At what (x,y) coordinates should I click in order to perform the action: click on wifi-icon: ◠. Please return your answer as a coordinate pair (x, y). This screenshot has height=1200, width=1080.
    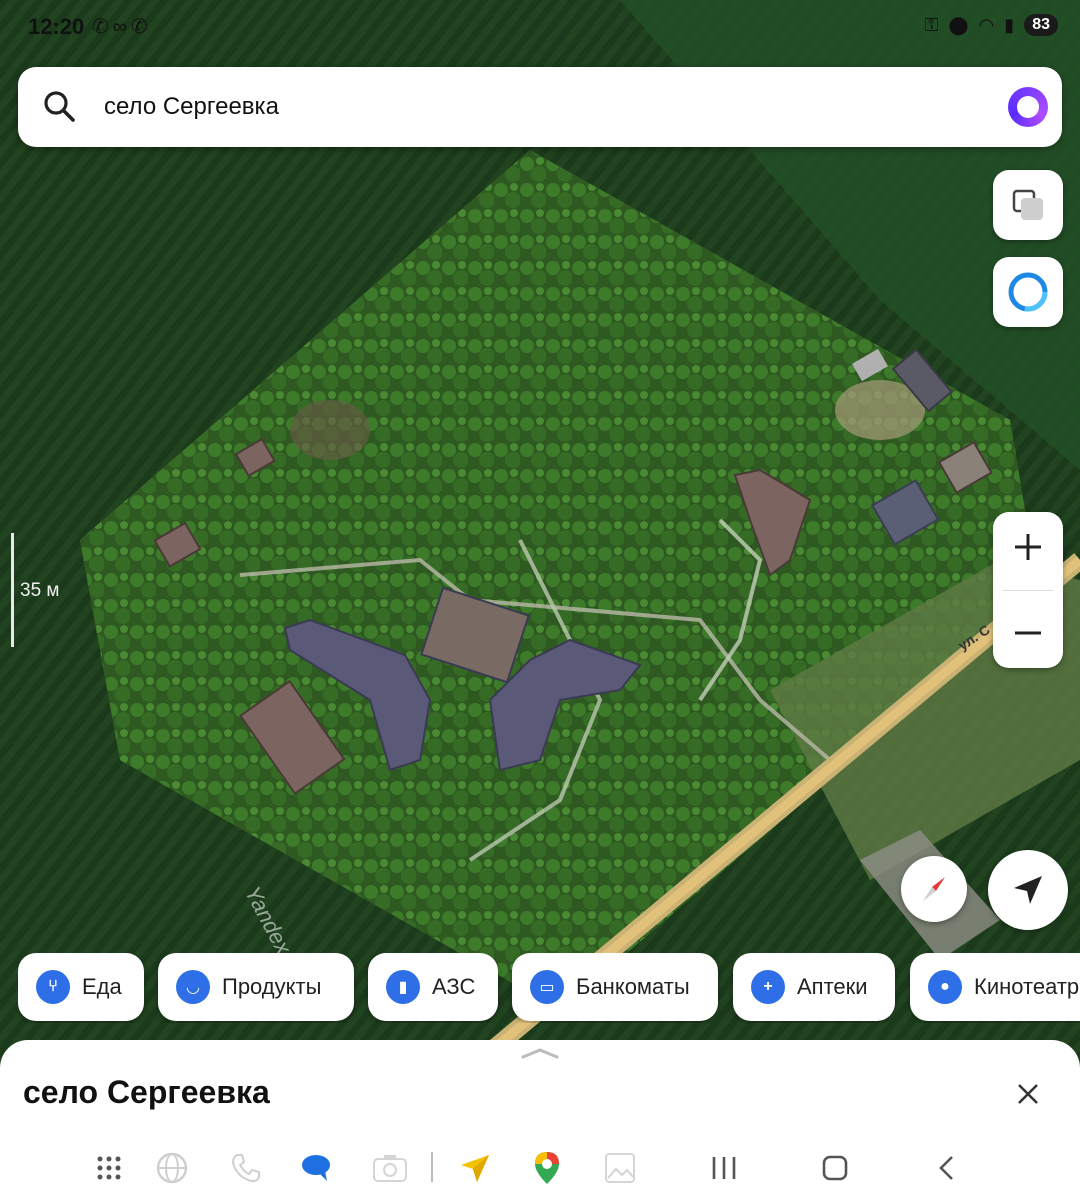
    Looking at the image, I should click on (986, 24).